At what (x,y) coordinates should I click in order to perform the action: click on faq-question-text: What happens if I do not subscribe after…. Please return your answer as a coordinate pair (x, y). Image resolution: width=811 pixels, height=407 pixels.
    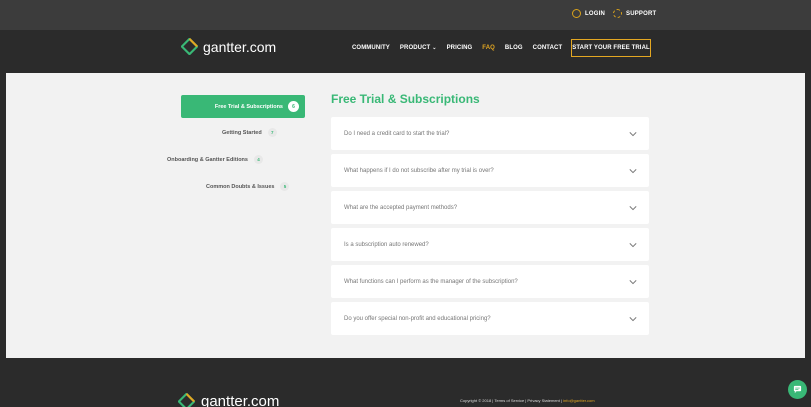
    Looking at the image, I should click on (419, 170).